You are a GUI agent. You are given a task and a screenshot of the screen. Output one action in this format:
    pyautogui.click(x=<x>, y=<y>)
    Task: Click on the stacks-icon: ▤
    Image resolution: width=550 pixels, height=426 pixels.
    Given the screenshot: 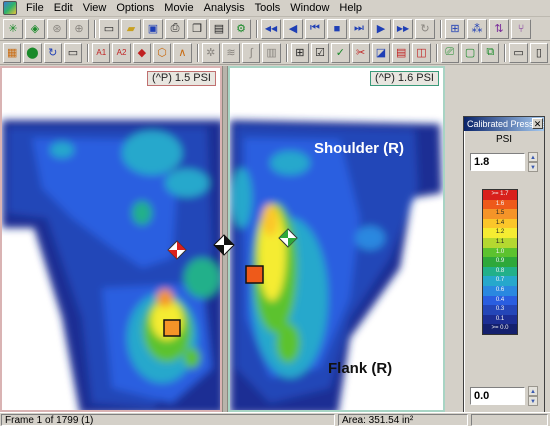 What is the action you would take?
    pyautogui.click(x=401, y=53)
    